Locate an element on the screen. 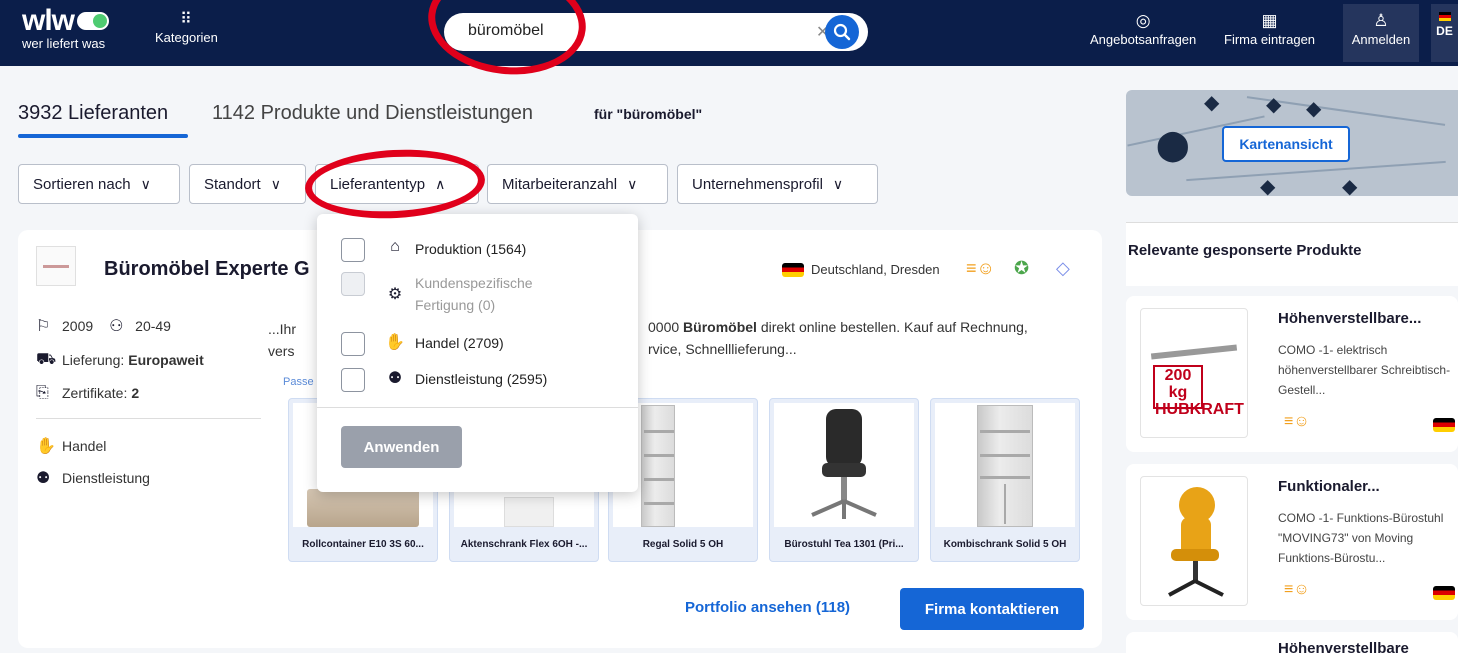  nav-angebotsanfragen-label: Angebotsanfragen is located at coordinates (1143, 39).